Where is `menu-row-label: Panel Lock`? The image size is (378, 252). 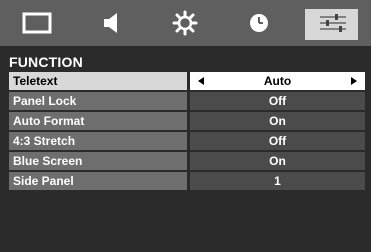 menu-row-label: Panel Lock is located at coordinates (98, 101).